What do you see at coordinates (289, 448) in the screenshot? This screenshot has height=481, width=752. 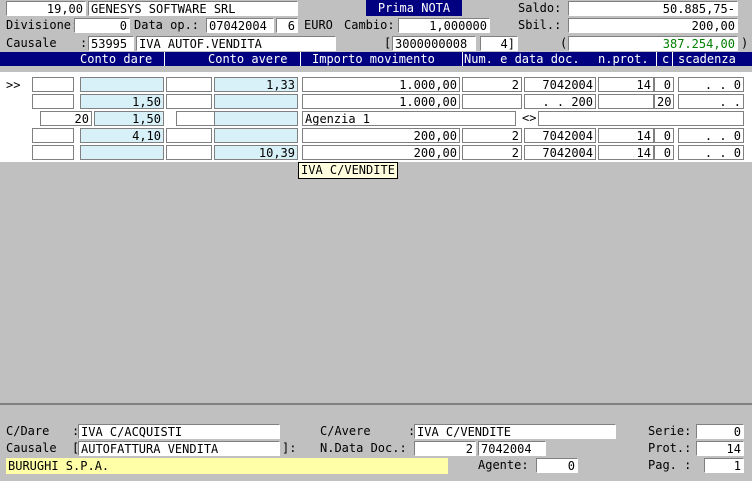 I see `footer-causale-close: ]:` at bounding box center [289, 448].